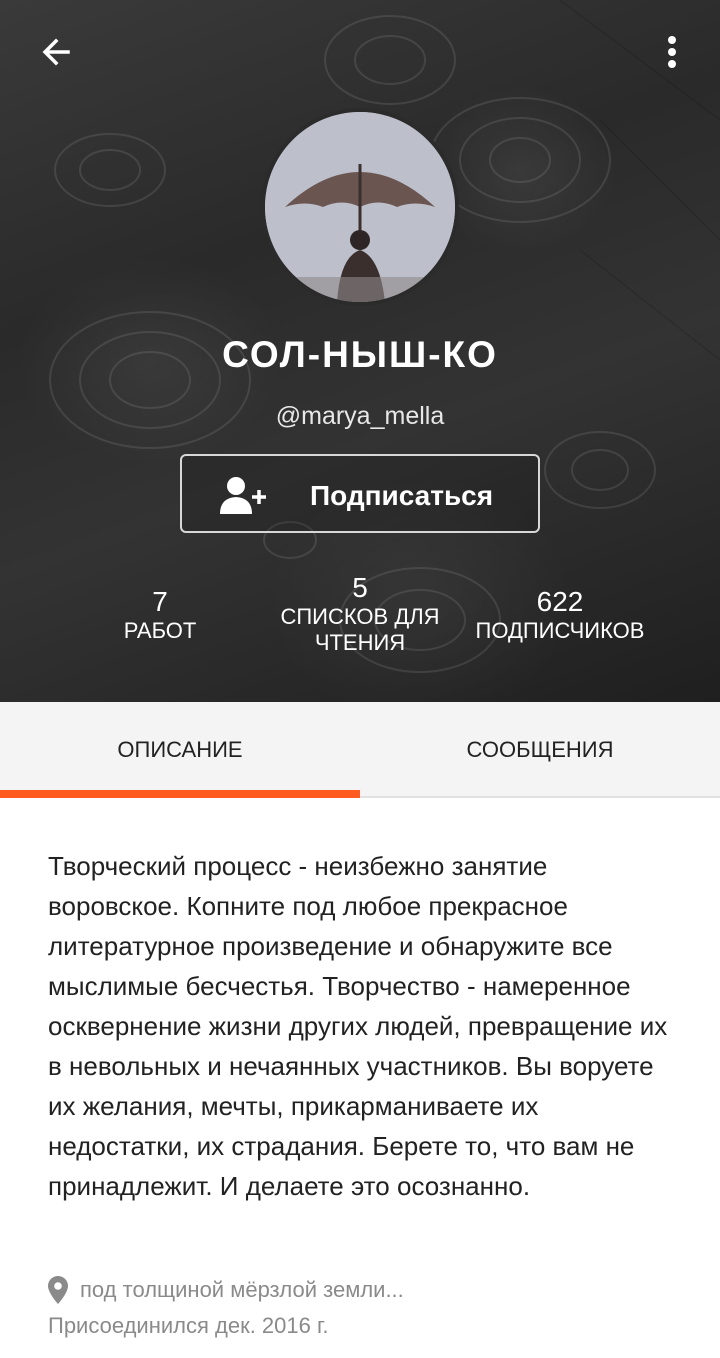  Describe the element at coordinates (180, 794) in the screenshot. I see `active-tab-indicator` at that location.